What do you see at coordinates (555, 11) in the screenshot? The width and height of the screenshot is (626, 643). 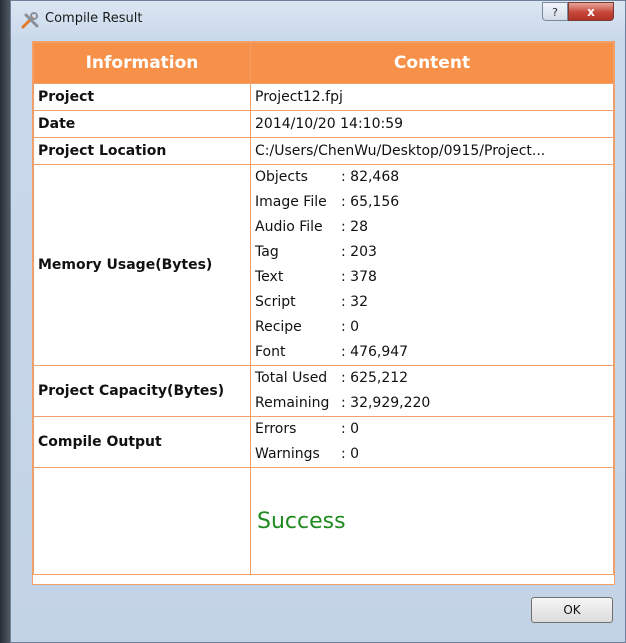 I see `help-button: ?` at bounding box center [555, 11].